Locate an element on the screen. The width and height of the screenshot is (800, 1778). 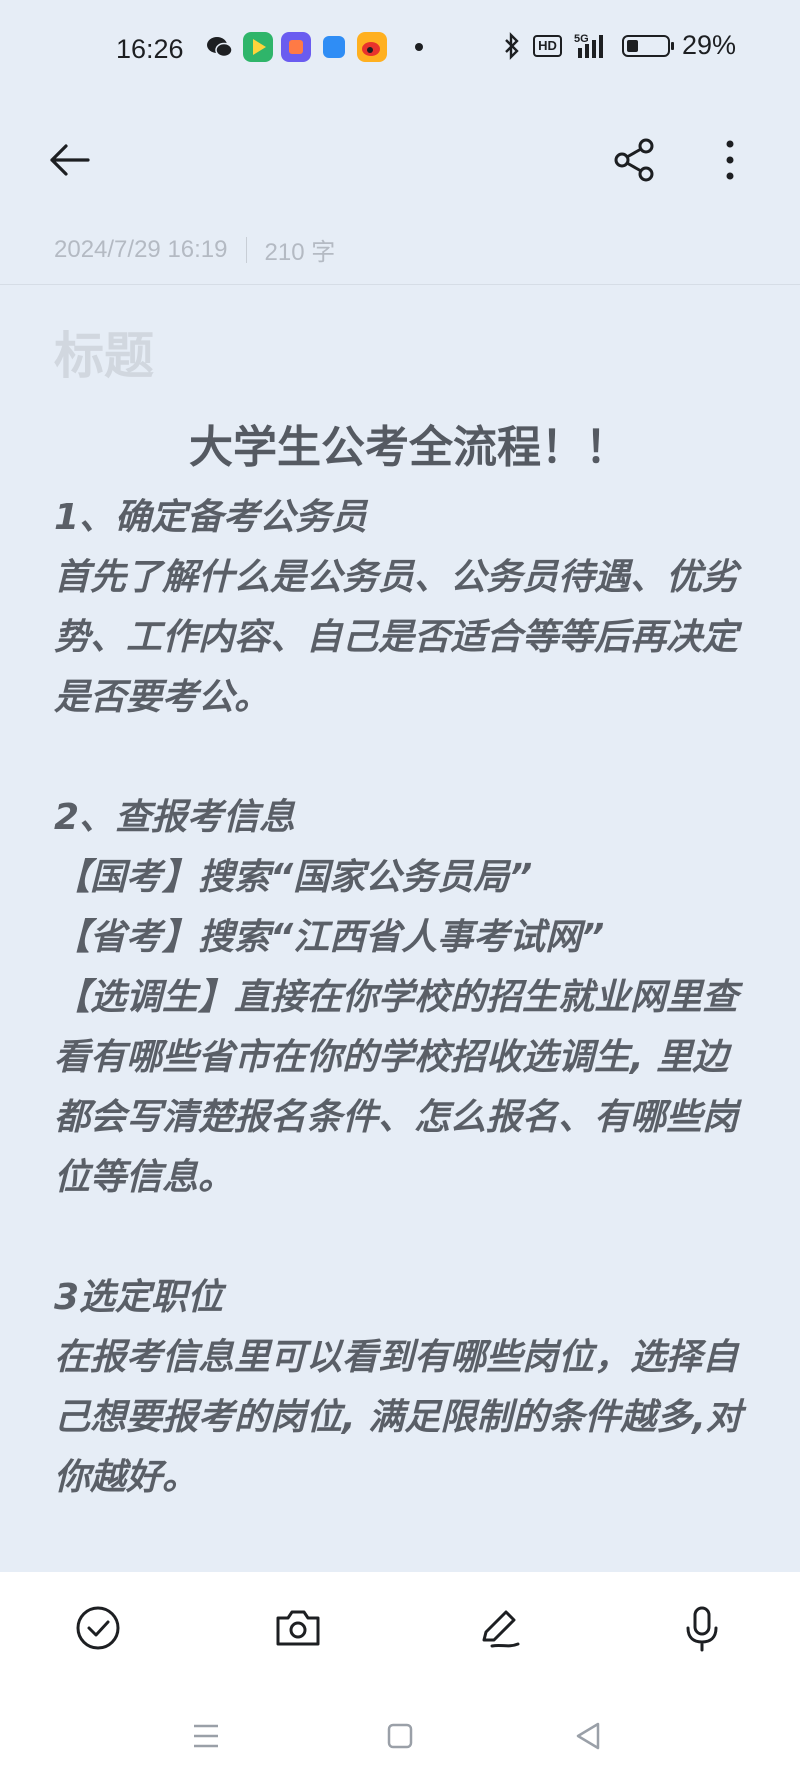
status-bar: 16:26 HD 5G 29% is located at coordinates (400, 50).